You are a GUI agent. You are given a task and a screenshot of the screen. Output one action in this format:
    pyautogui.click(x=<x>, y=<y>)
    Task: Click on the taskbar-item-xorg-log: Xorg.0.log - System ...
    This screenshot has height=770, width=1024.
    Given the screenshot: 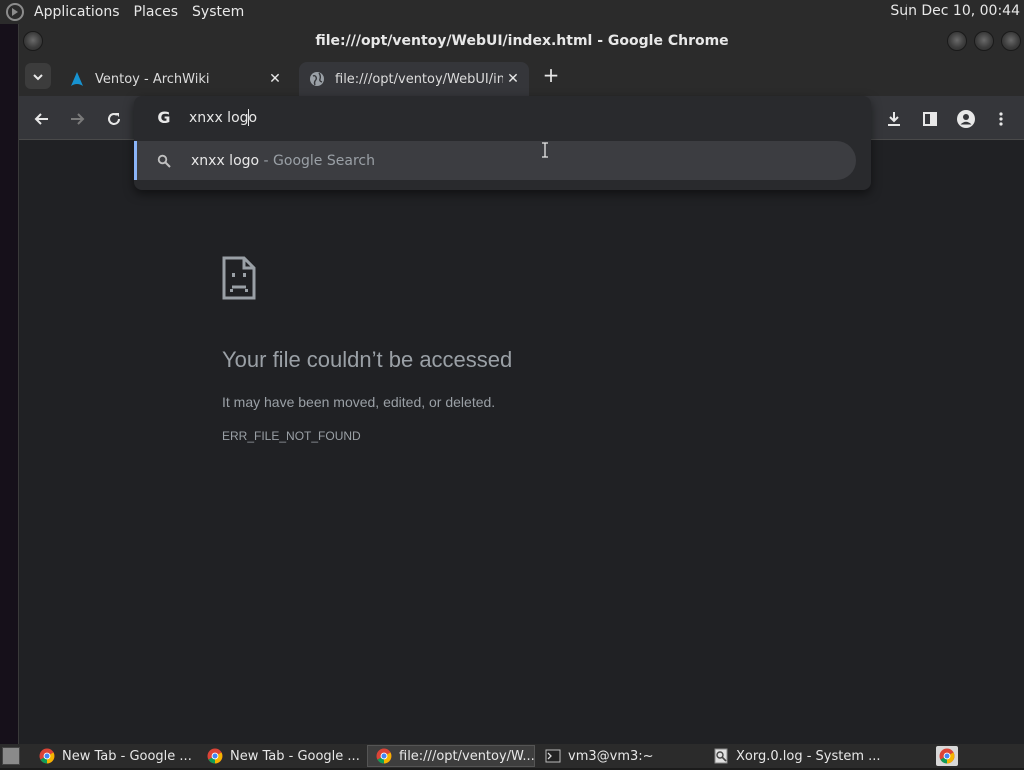 What is the action you would take?
    pyautogui.click(x=795, y=756)
    